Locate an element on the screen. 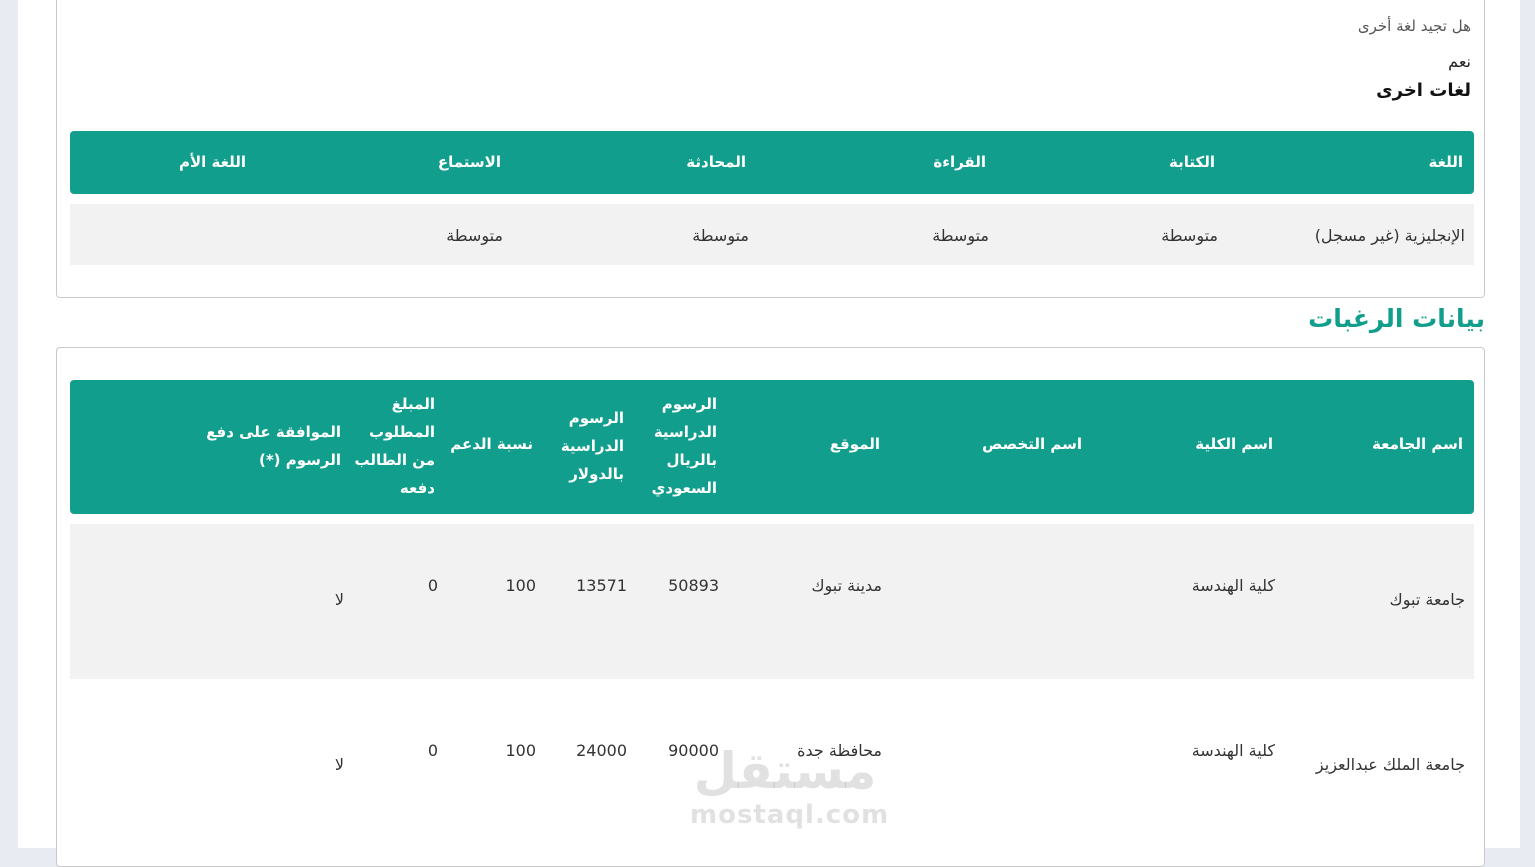  col-fees-usd-line: الدراسية is located at coordinates (592, 446).